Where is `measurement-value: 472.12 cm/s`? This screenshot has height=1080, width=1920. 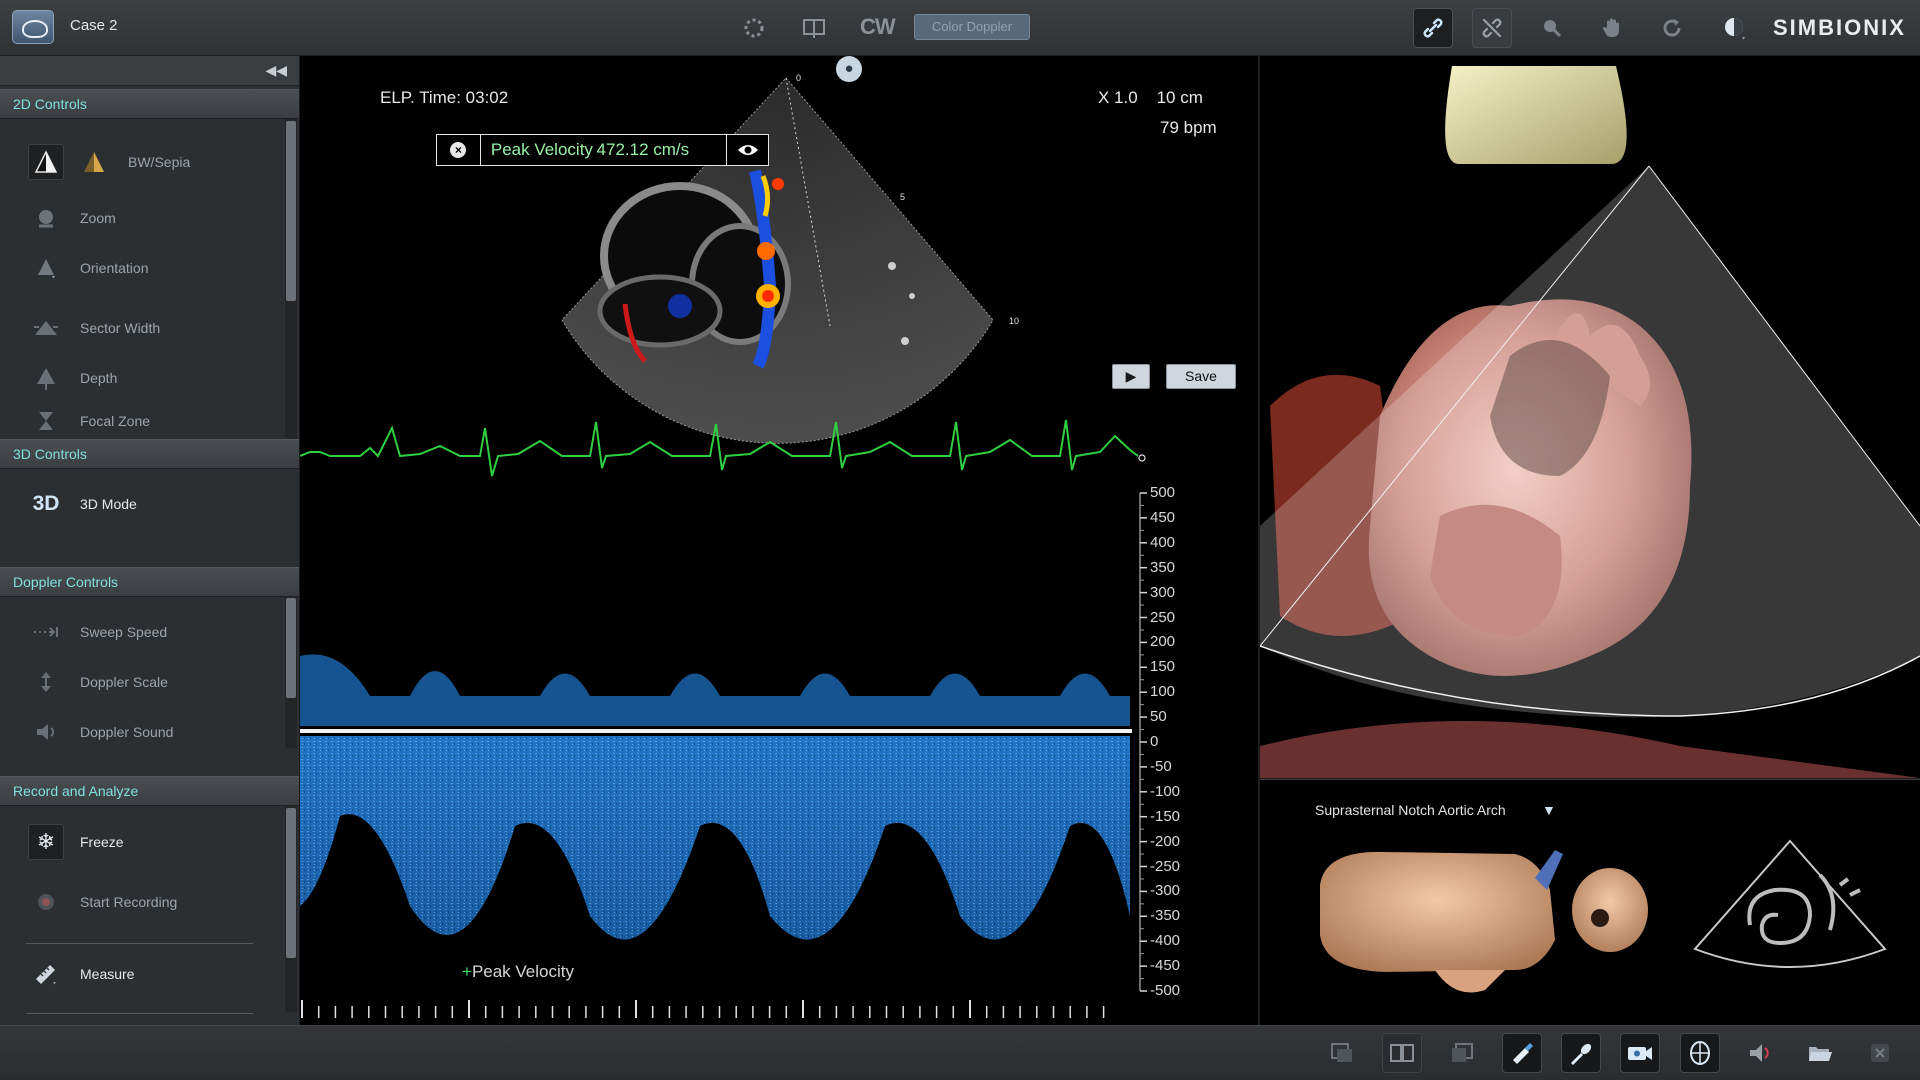 measurement-value: 472.12 cm/s is located at coordinates (643, 149).